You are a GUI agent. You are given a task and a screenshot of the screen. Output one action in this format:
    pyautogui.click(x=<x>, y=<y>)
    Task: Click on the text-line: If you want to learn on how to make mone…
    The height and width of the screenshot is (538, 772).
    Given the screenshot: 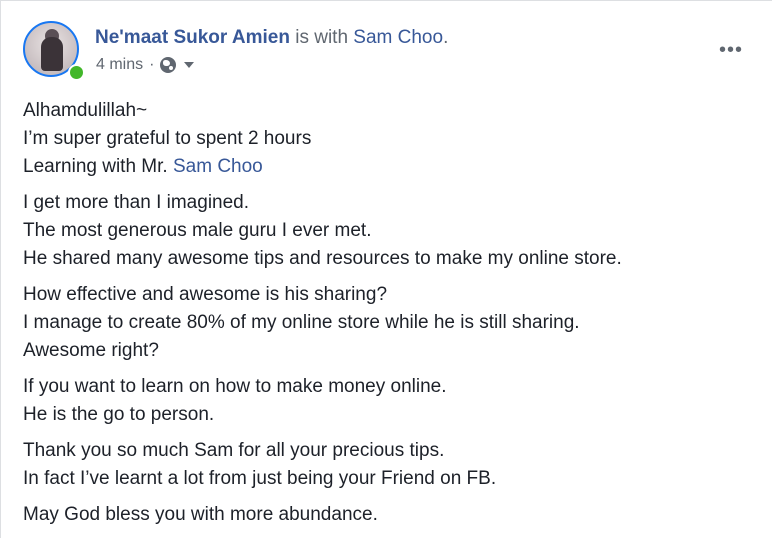 What is the action you would take?
    pyautogui.click(x=235, y=386)
    